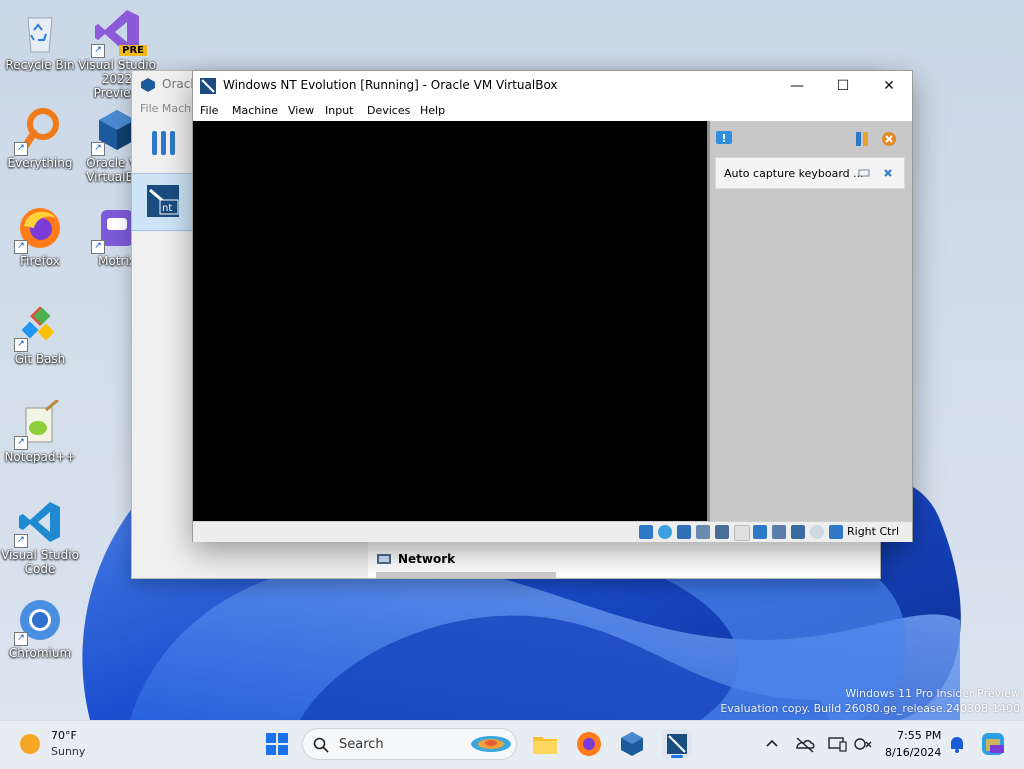 The width and height of the screenshot is (1024, 769). I want to click on toggle-stick-icon, so click(863, 139).